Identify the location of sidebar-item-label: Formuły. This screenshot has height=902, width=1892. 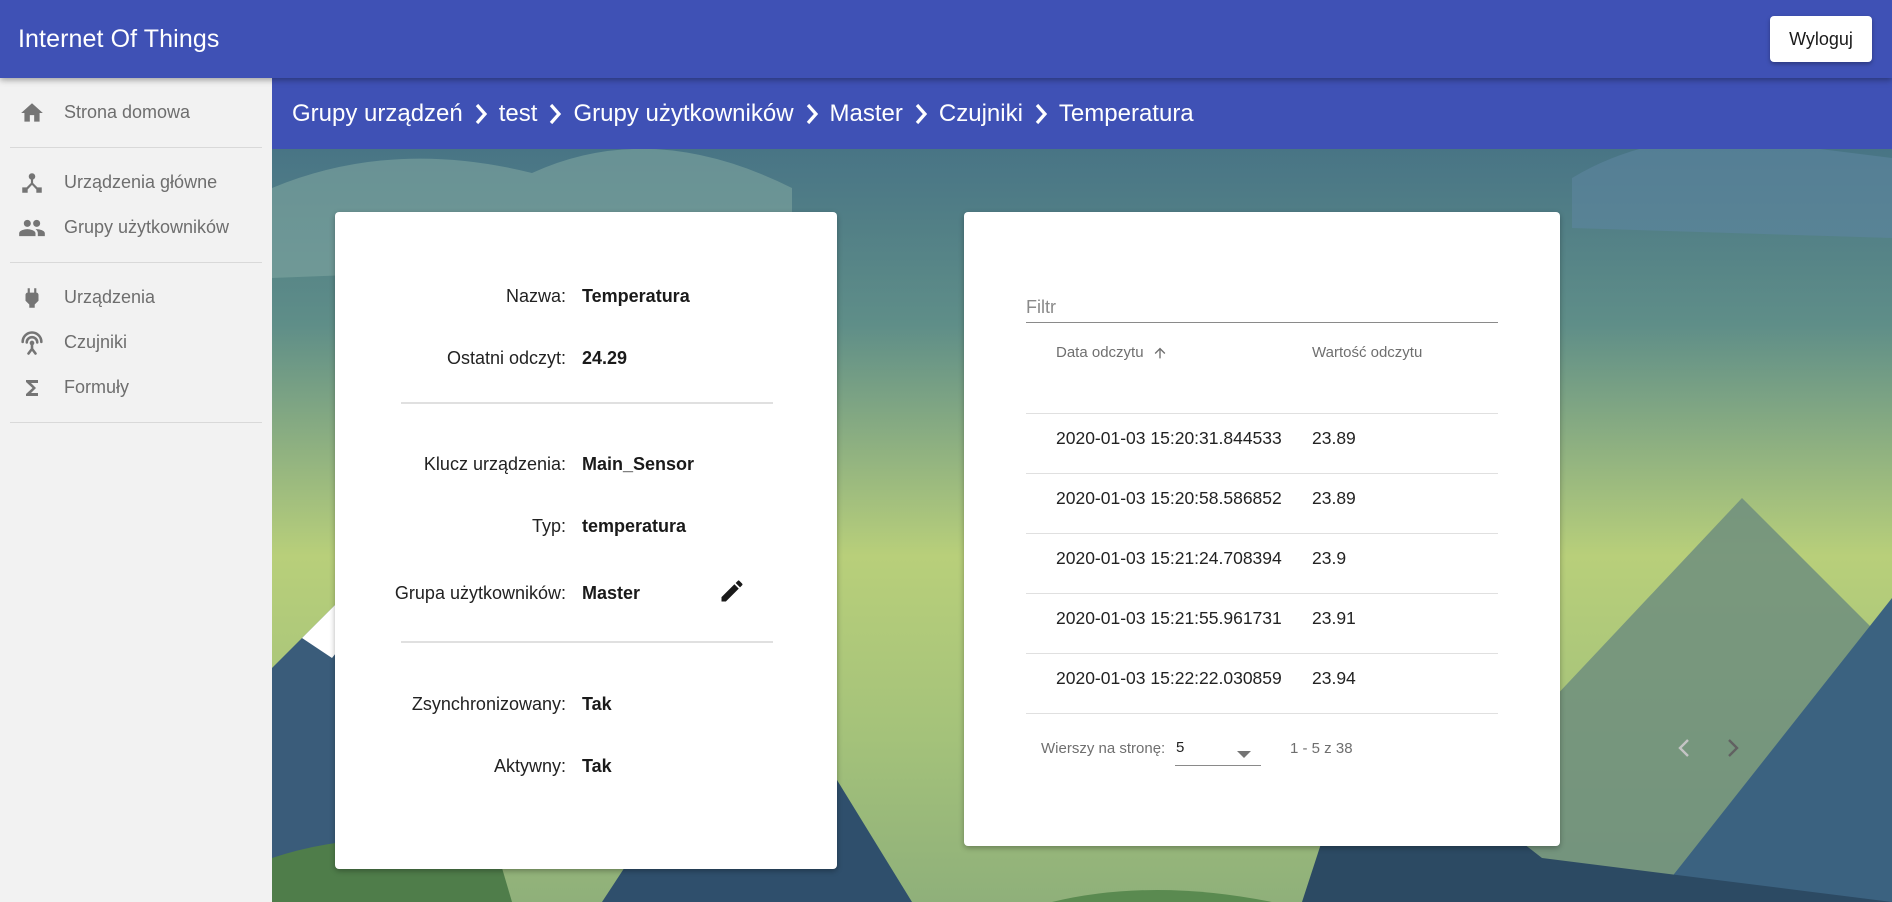
(97, 387).